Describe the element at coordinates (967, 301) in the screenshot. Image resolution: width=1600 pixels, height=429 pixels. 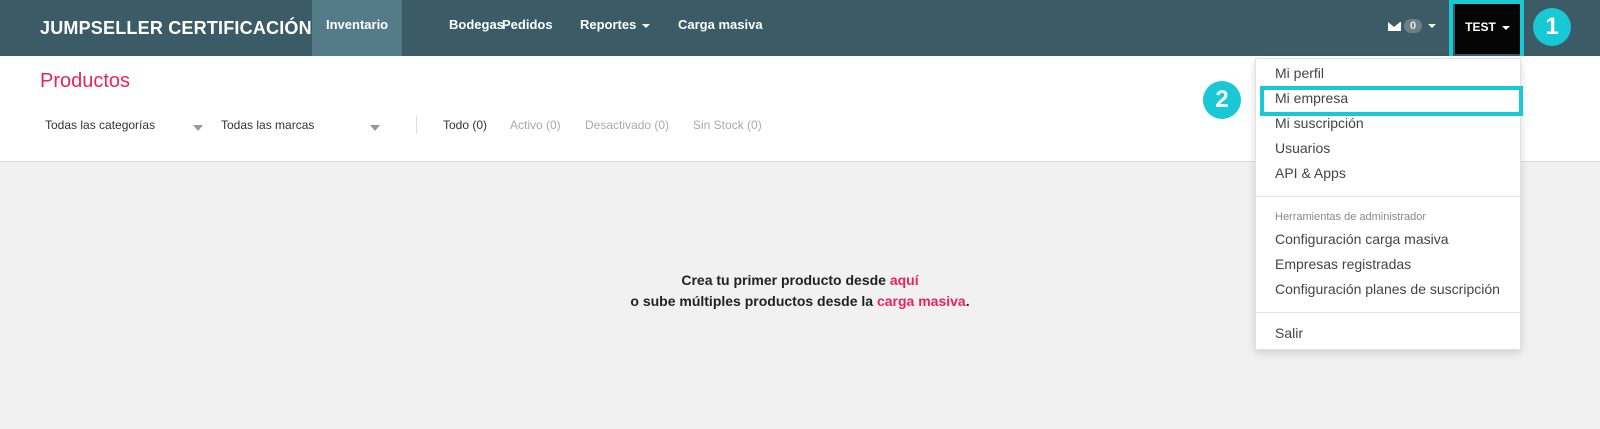
I see `empty-state-period: .` at that location.